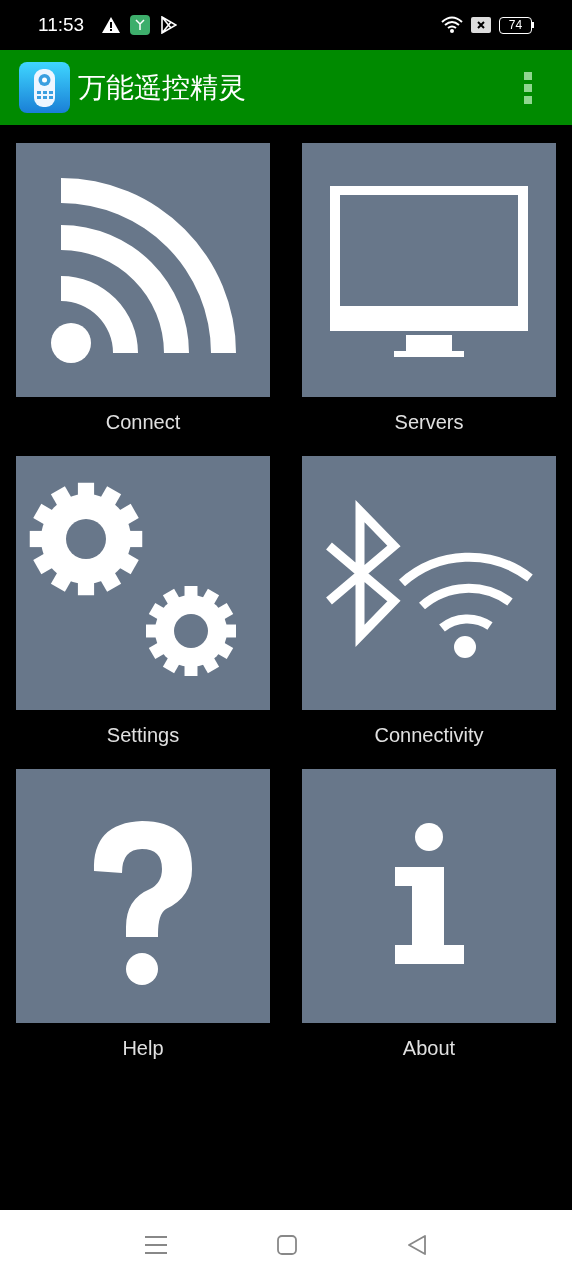 This screenshot has width=572, height=1280. What do you see at coordinates (143, 903) in the screenshot?
I see `question-mark-icon` at bounding box center [143, 903].